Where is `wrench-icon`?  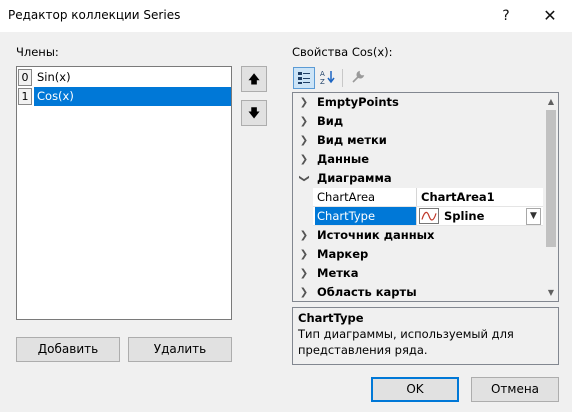 wrench-icon is located at coordinates (358, 76).